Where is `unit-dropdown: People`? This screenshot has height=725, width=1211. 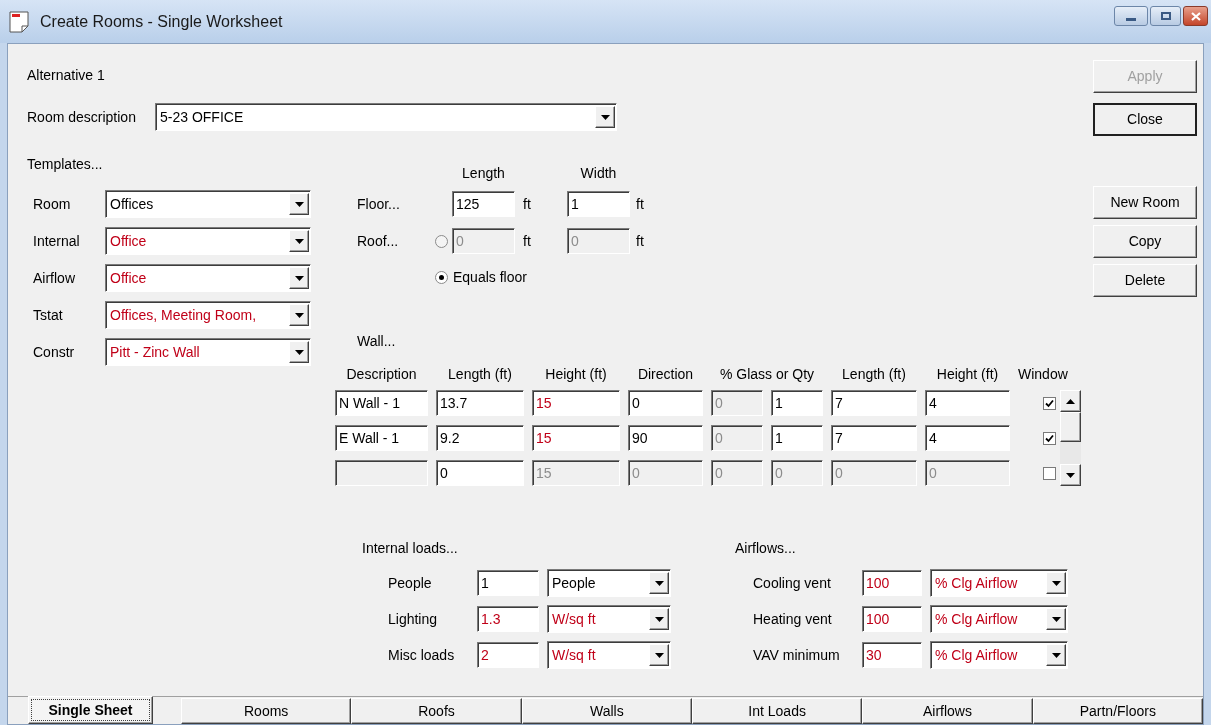
unit-dropdown: People is located at coordinates (609, 583).